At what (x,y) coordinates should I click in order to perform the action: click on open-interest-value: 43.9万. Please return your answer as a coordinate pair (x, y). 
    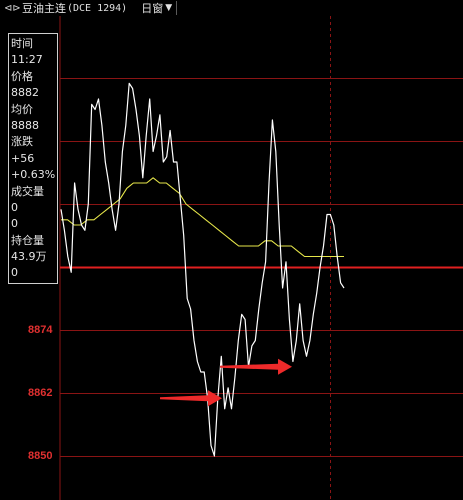
    Looking at the image, I should click on (29, 257).